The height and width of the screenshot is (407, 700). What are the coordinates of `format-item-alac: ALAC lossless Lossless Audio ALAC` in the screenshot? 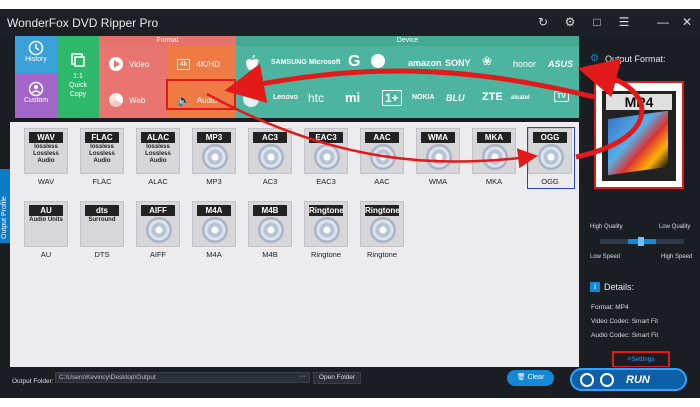 It's located at (158, 157).